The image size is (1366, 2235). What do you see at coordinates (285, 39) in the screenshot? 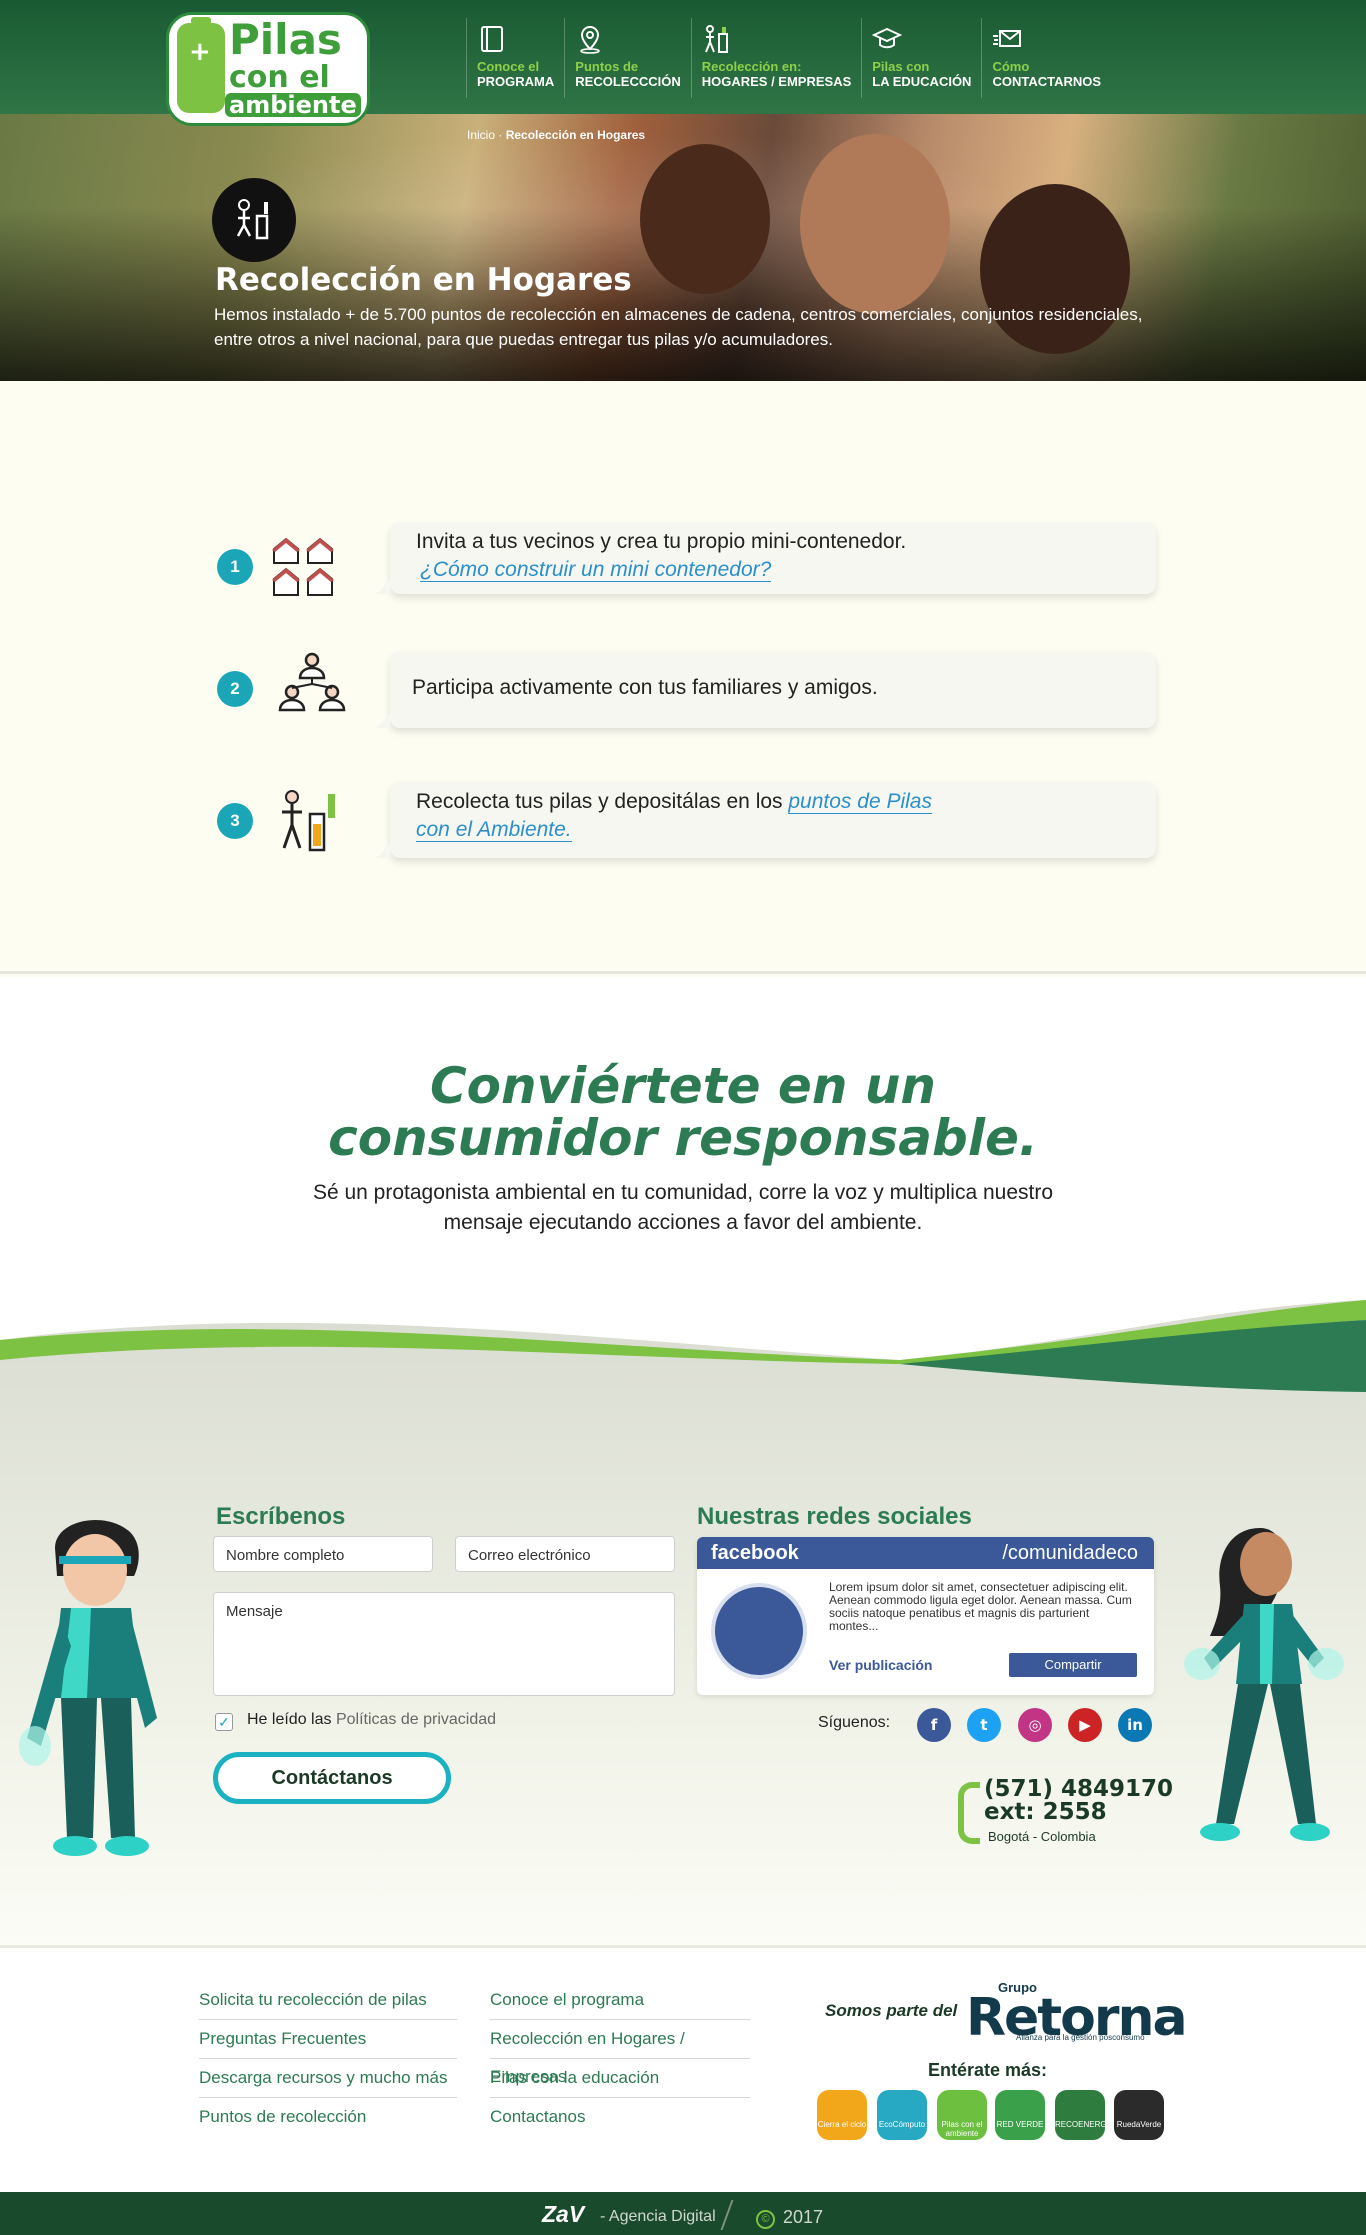
I see `logo-text-line1: Pilas` at bounding box center [285, 39].